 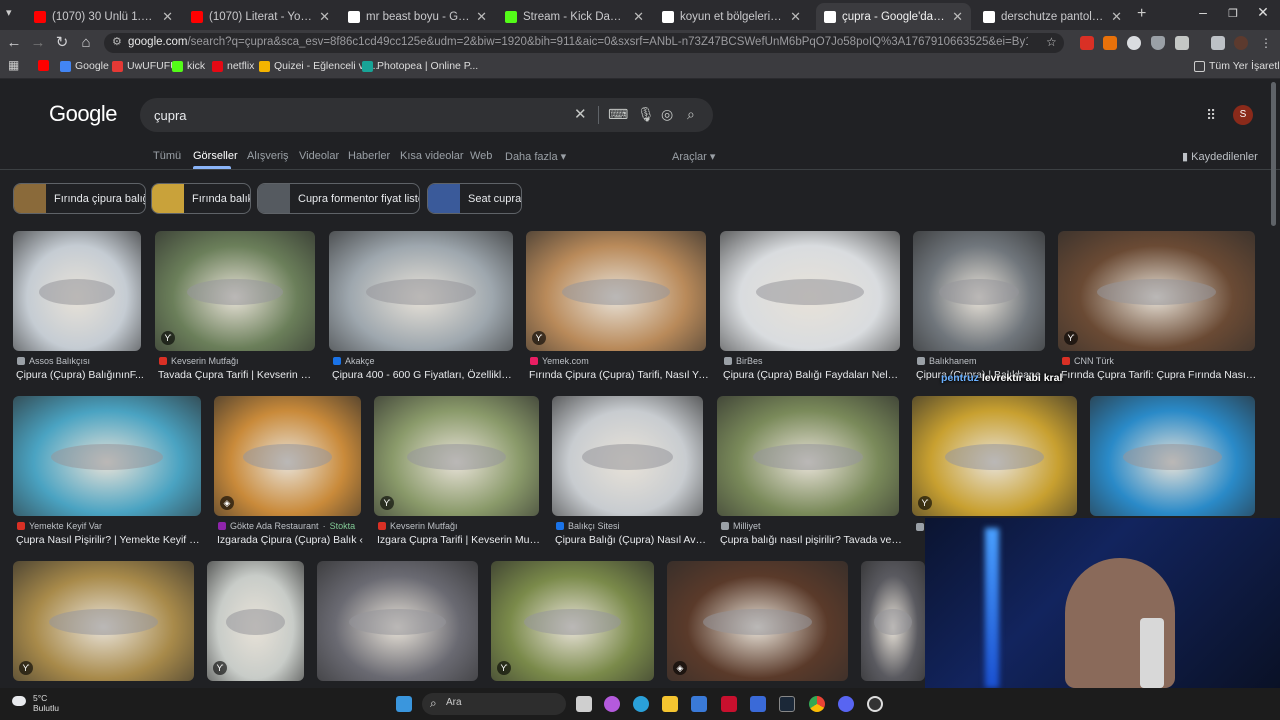 What do you see at coordinates (83, 114) in the screenshot?
I see `google-logo: Google` at bounding box center [83, 114].